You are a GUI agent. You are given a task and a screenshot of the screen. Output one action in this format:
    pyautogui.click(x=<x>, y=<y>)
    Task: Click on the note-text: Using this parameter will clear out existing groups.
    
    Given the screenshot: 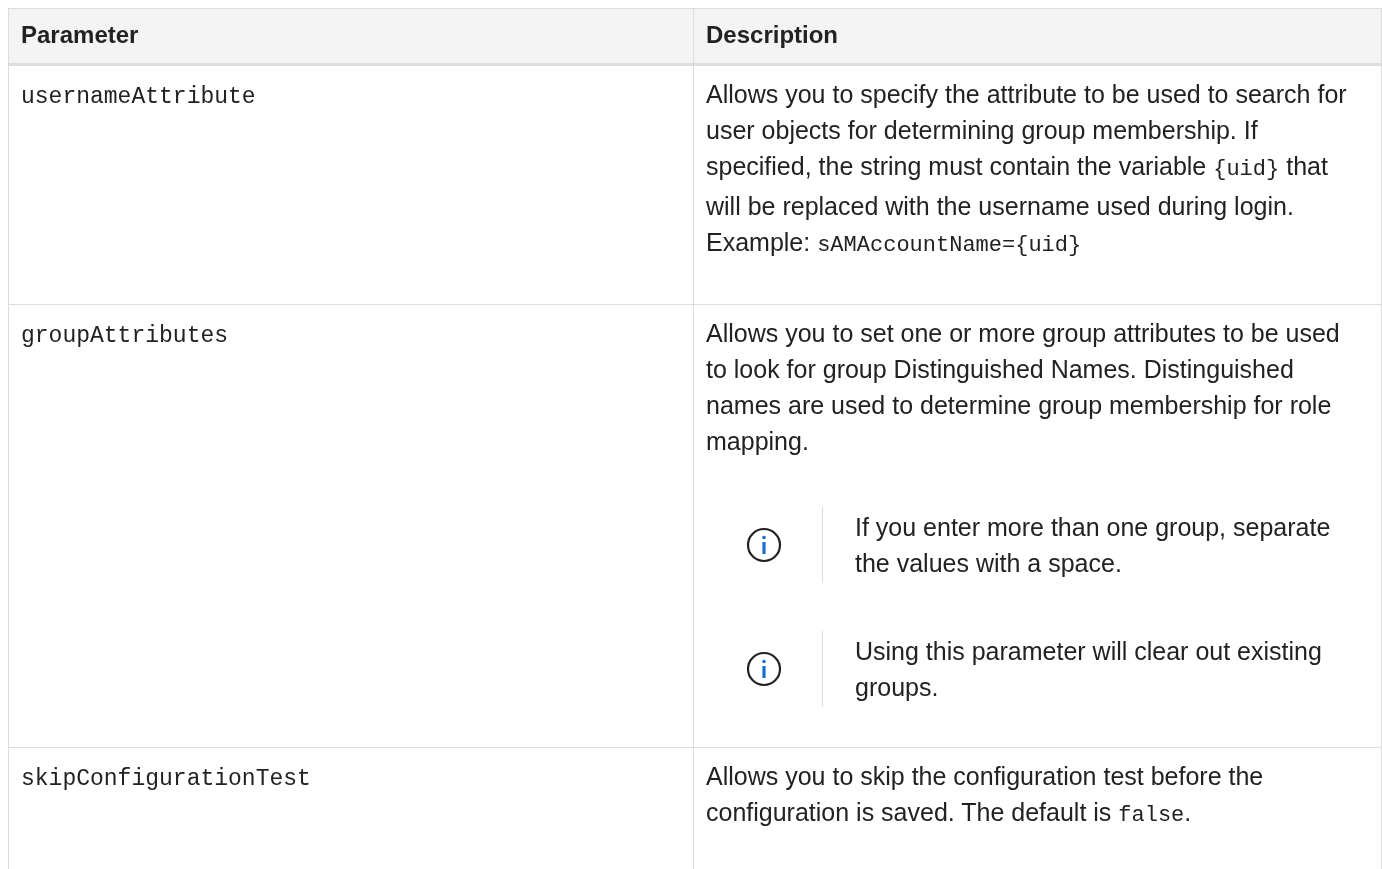 What is the action you would take?
    pyautogui.click(x=1086, y=669)
    